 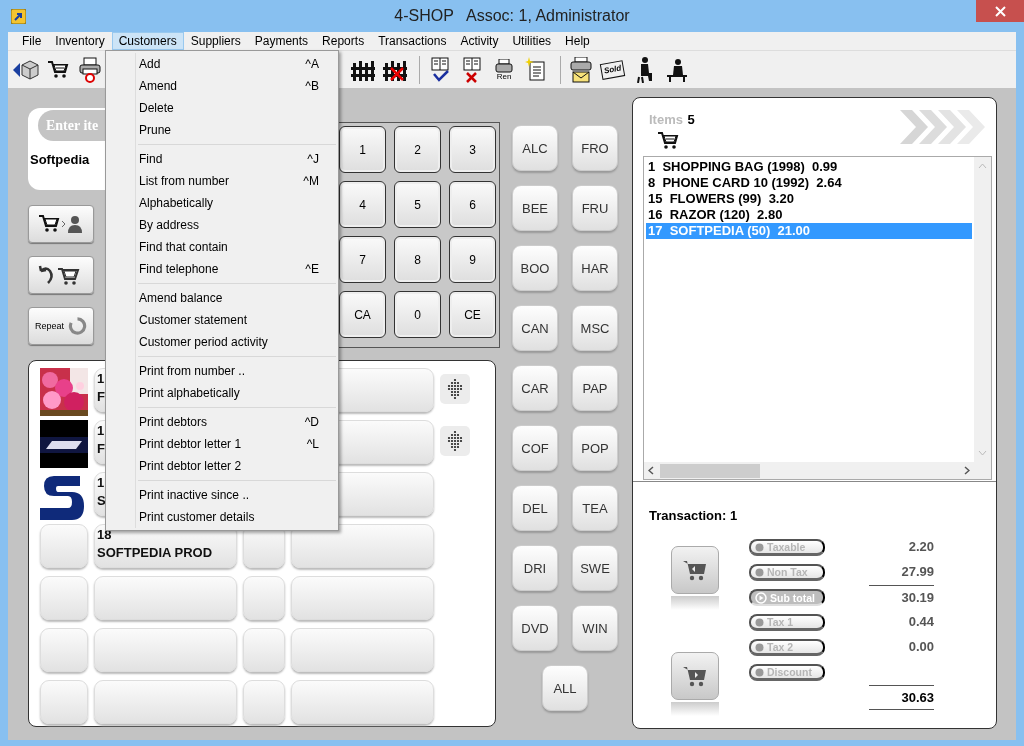 What do you see at coordinates (917, 572) in the screenshot?
I see `total-value: 27.99` at bounding box center [917, 572].